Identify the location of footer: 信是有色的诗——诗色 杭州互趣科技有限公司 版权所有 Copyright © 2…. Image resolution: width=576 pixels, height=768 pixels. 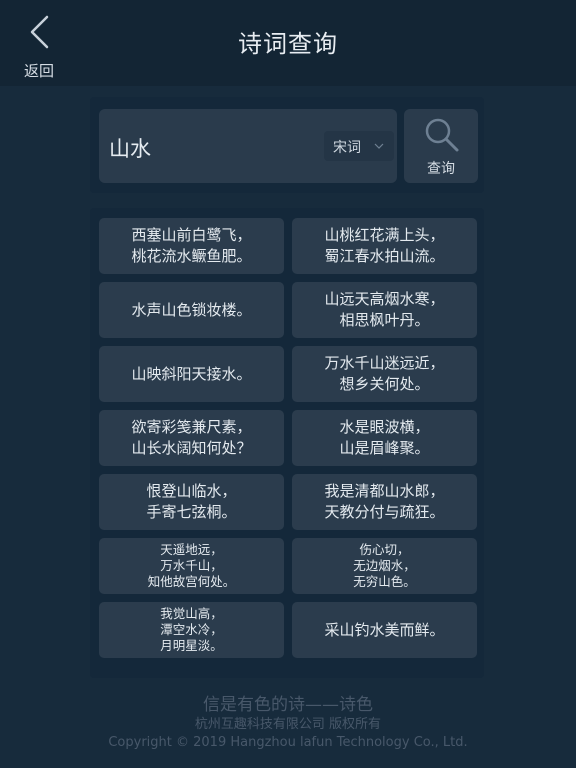
(288, 723).